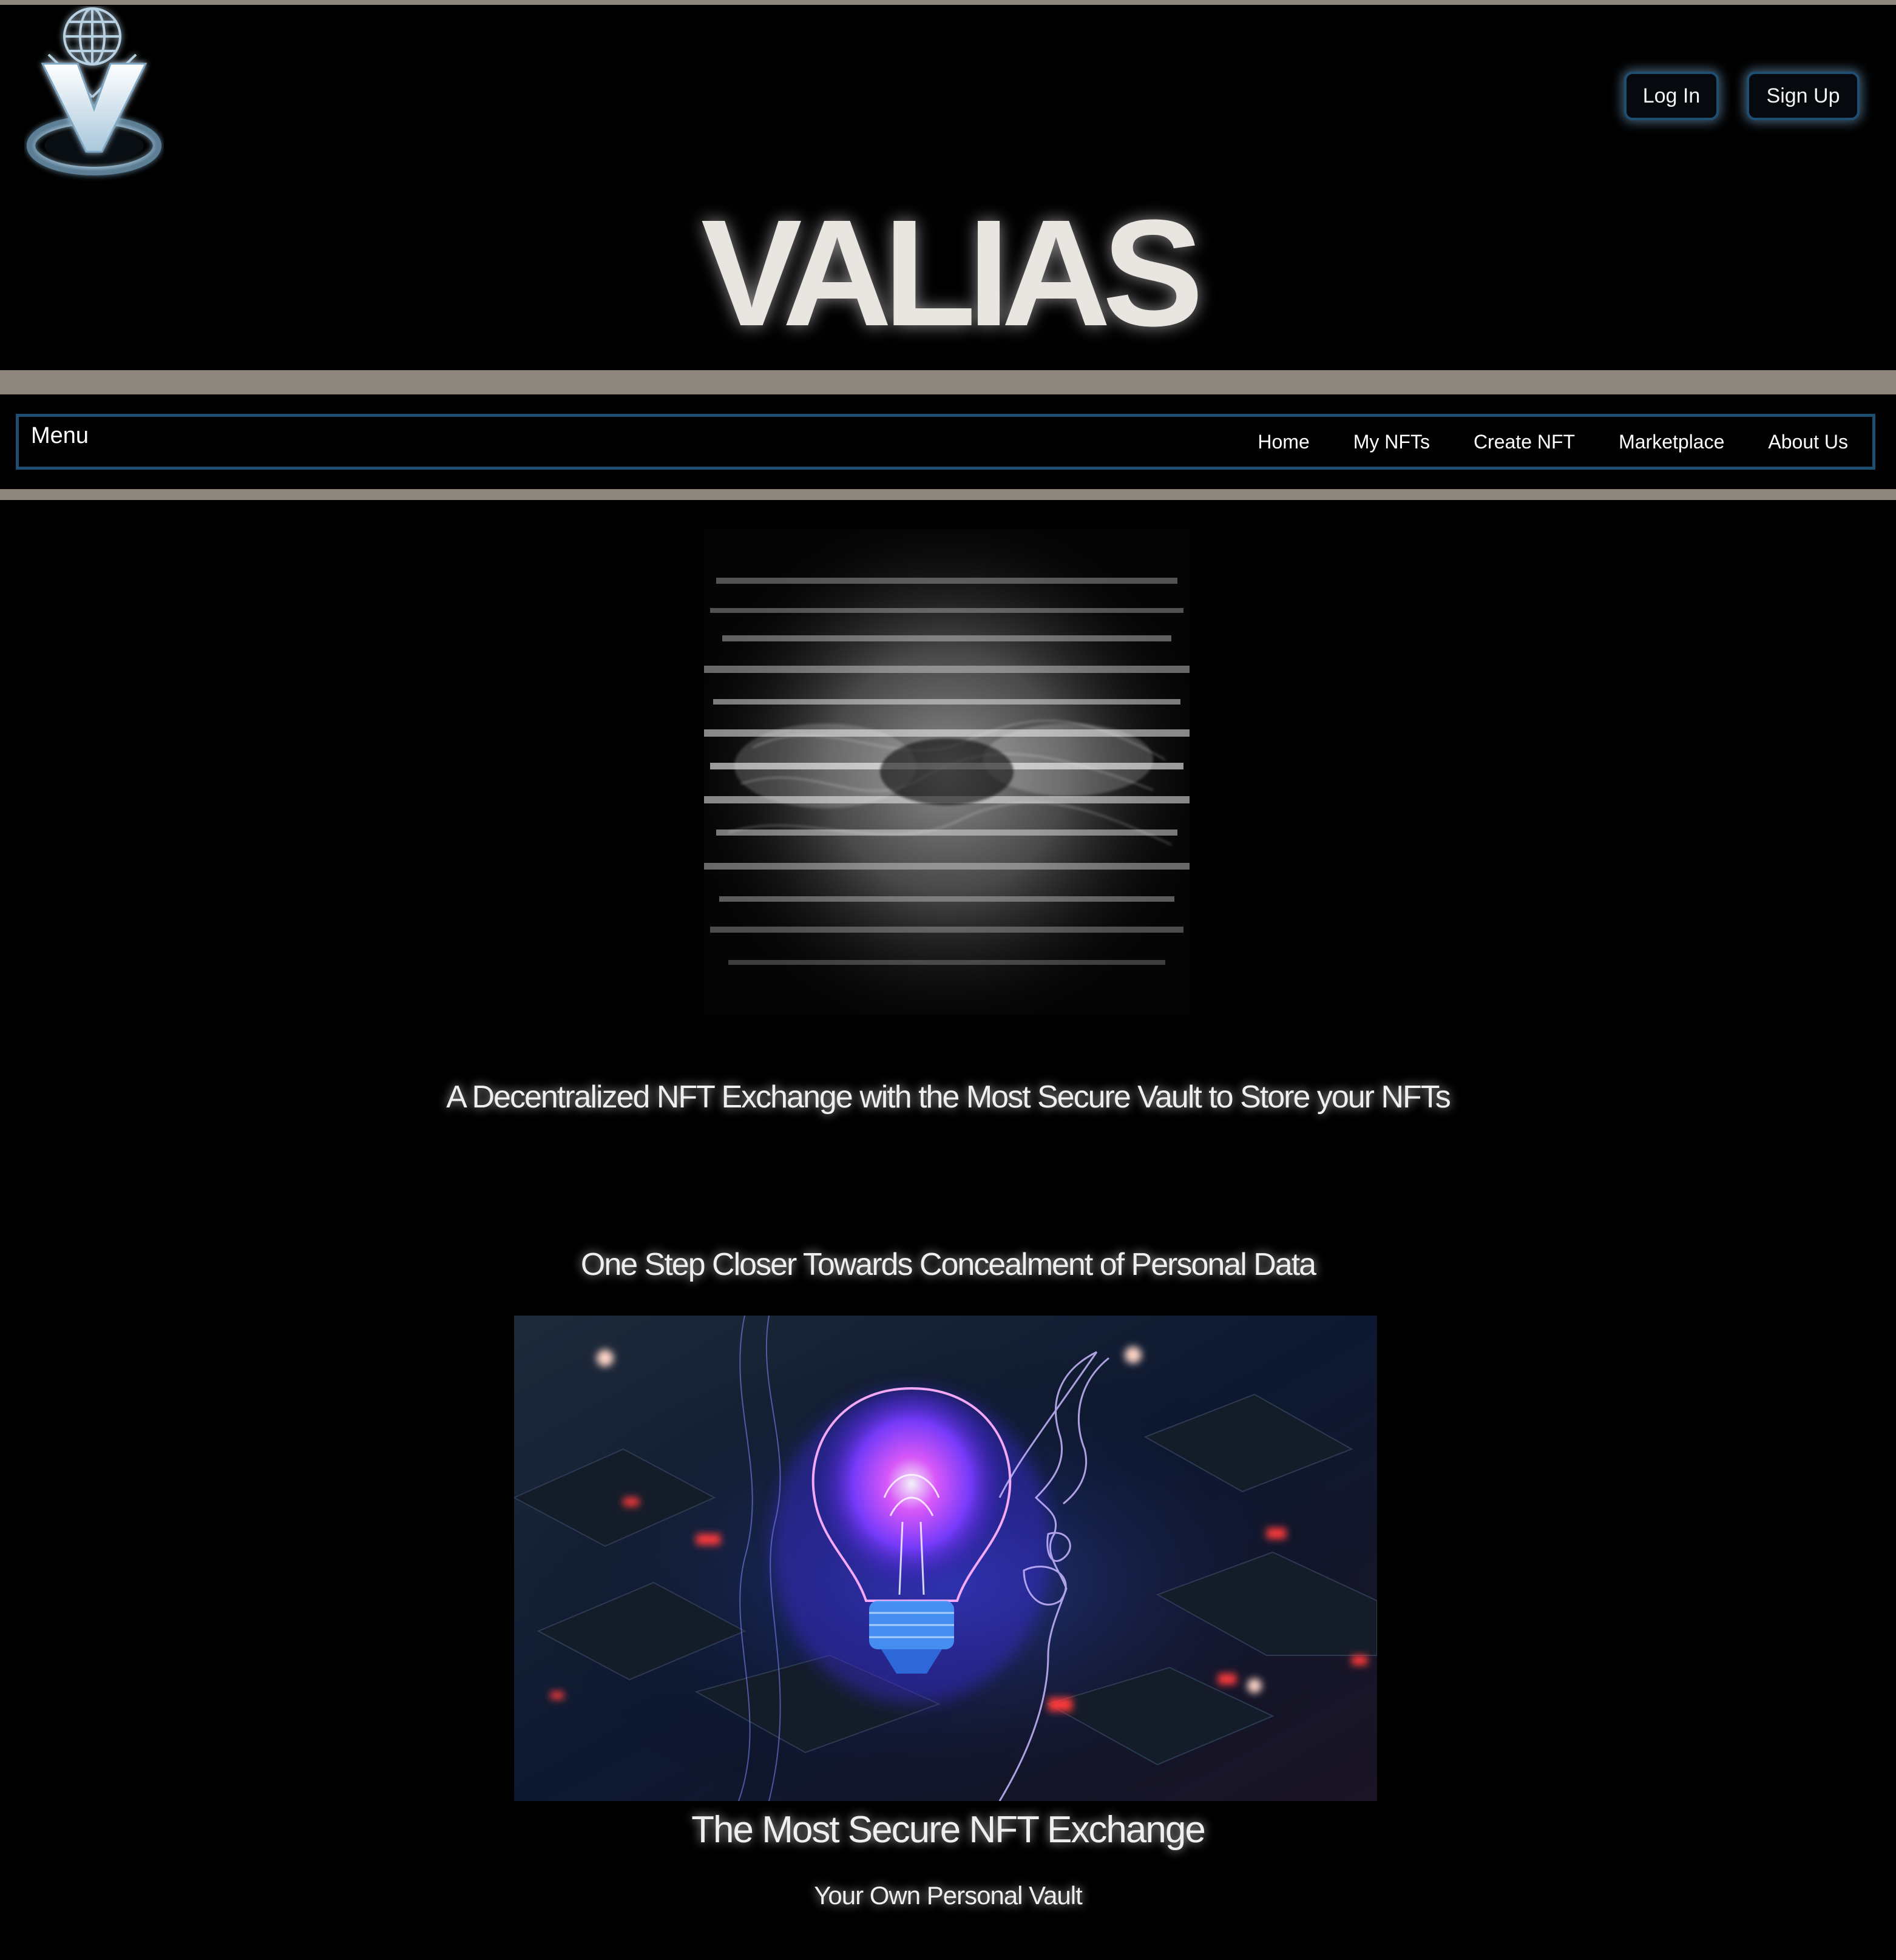 The height and width of the screenshot is (1960, 1896). I want to click on nav-about-us: About Us, so click(1808, 442).